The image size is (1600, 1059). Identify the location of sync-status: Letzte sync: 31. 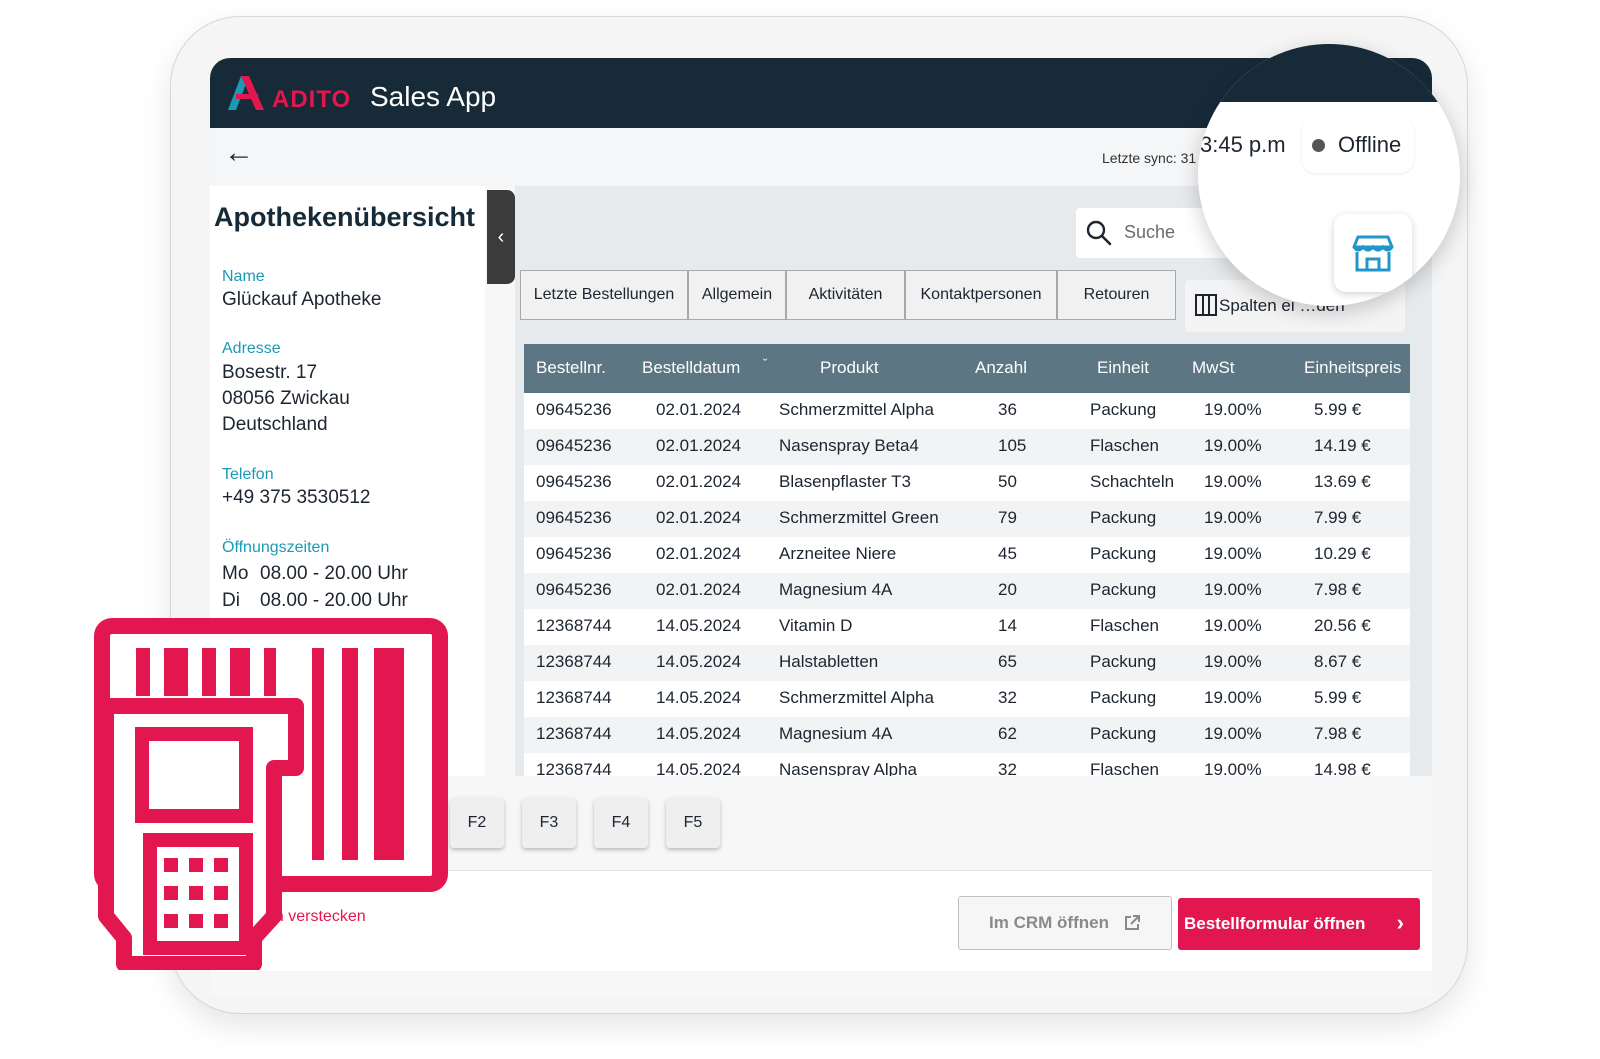
(1149, 158).